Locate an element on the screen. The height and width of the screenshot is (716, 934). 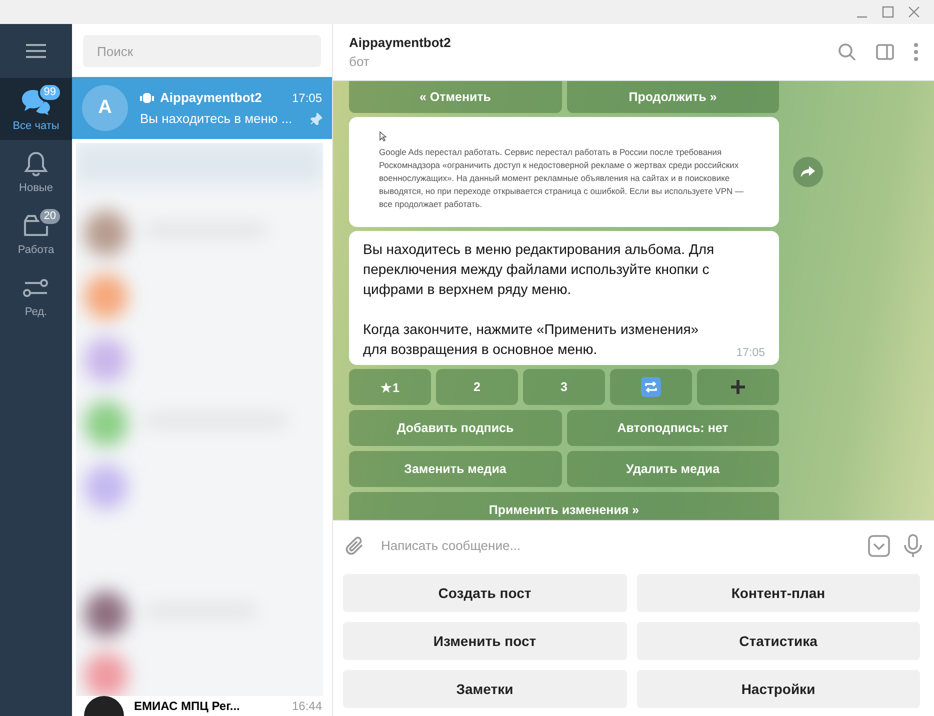
microphone-button is located at coordinates (913, 546).